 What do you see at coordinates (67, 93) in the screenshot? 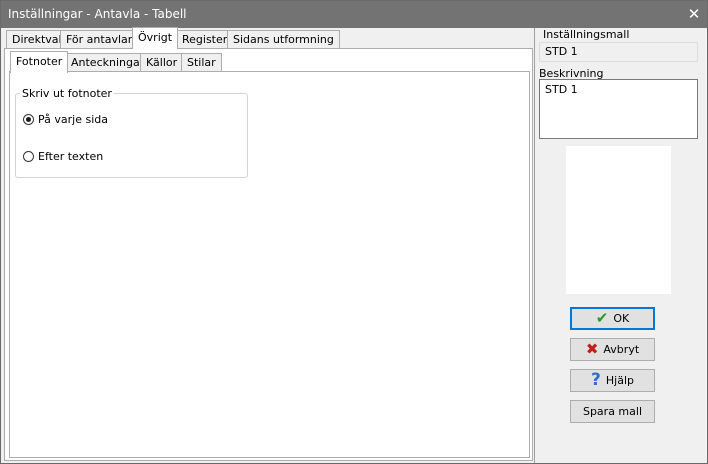
I see `groupbox-label: Skriv ut fotnoter` at bounding box center [67, 93].